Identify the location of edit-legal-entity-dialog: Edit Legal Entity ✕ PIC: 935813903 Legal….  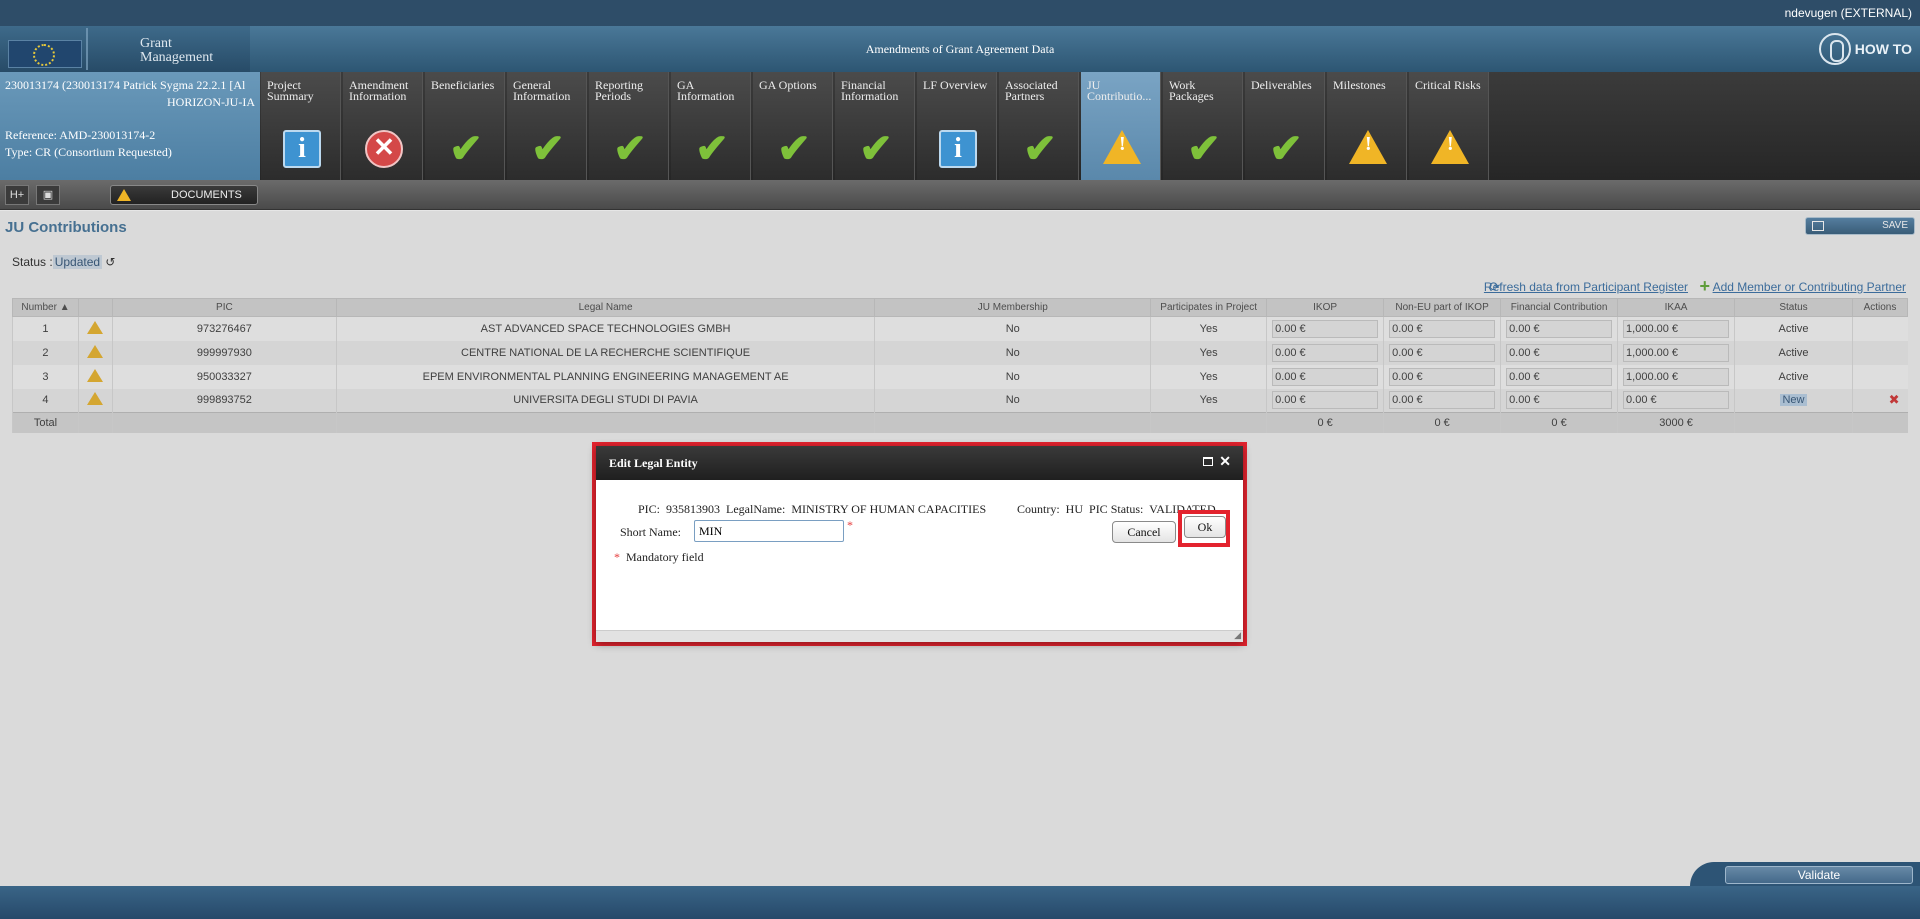
(919, 544).